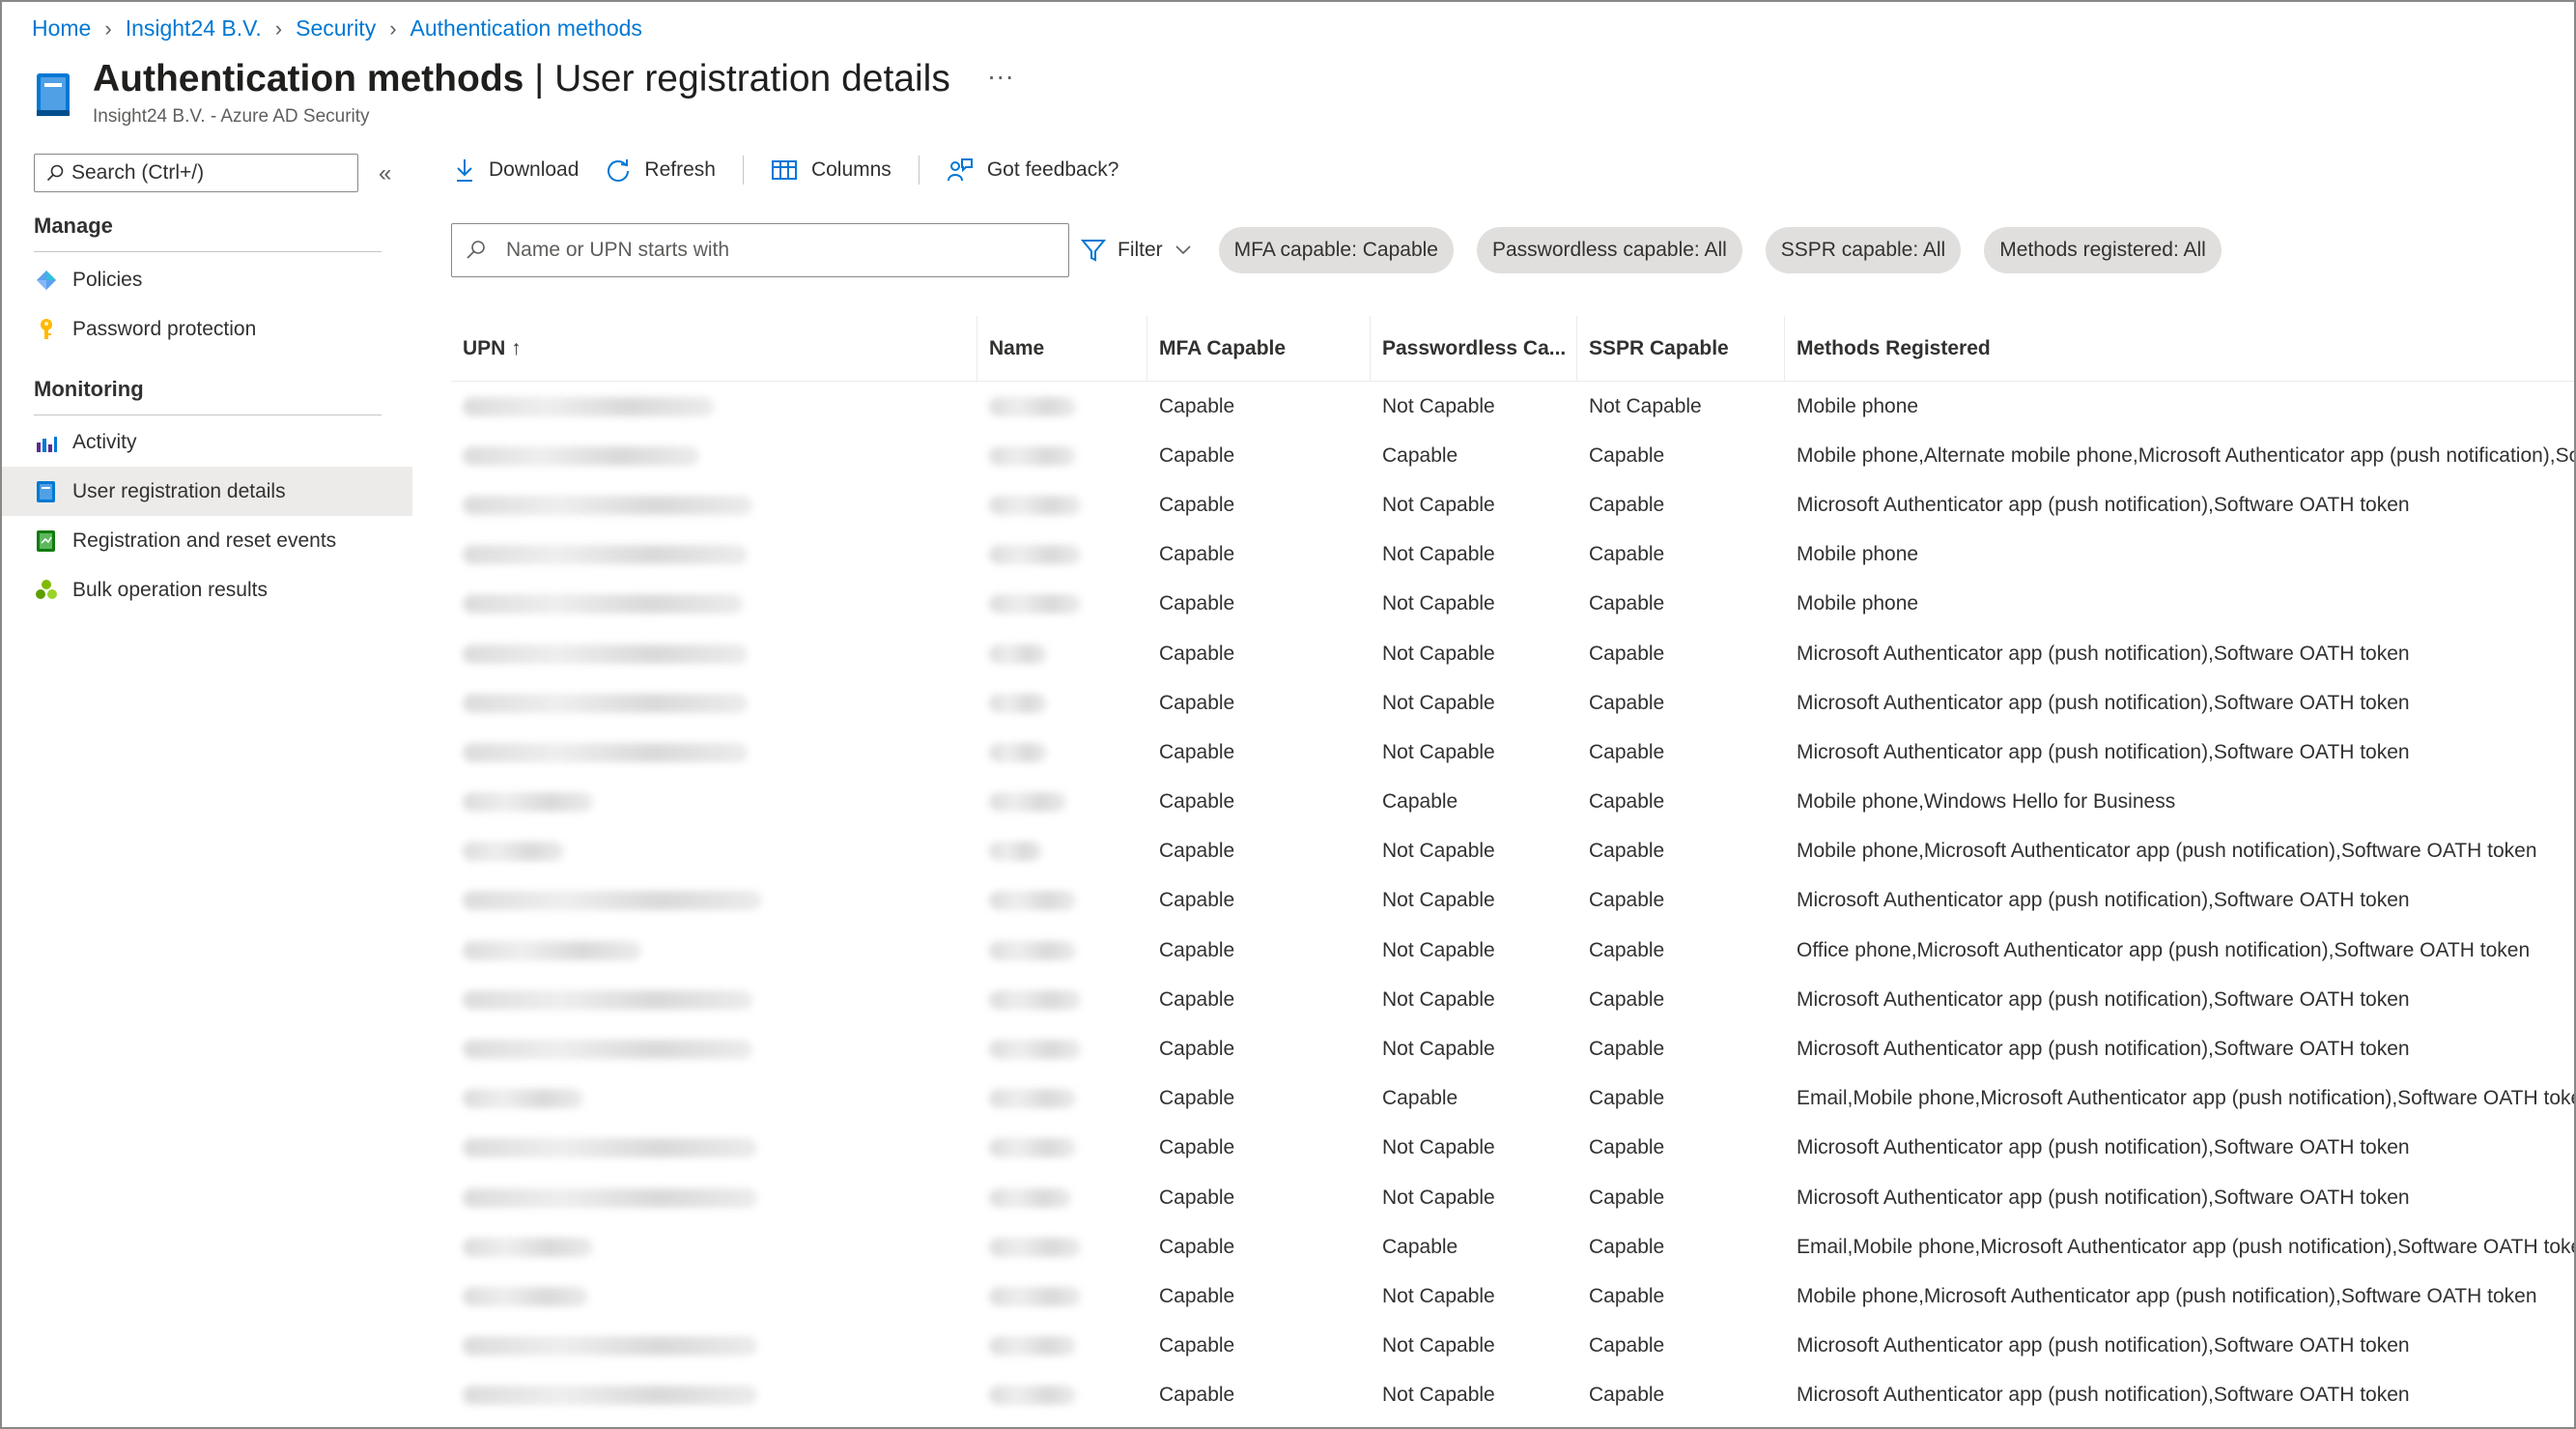 This screenshot has width=2576, height=1429. Describe the element at coordinates (1681, 348) in the screenshot. I see `column-header-sspr-capable: SSPR Capable` at that location.